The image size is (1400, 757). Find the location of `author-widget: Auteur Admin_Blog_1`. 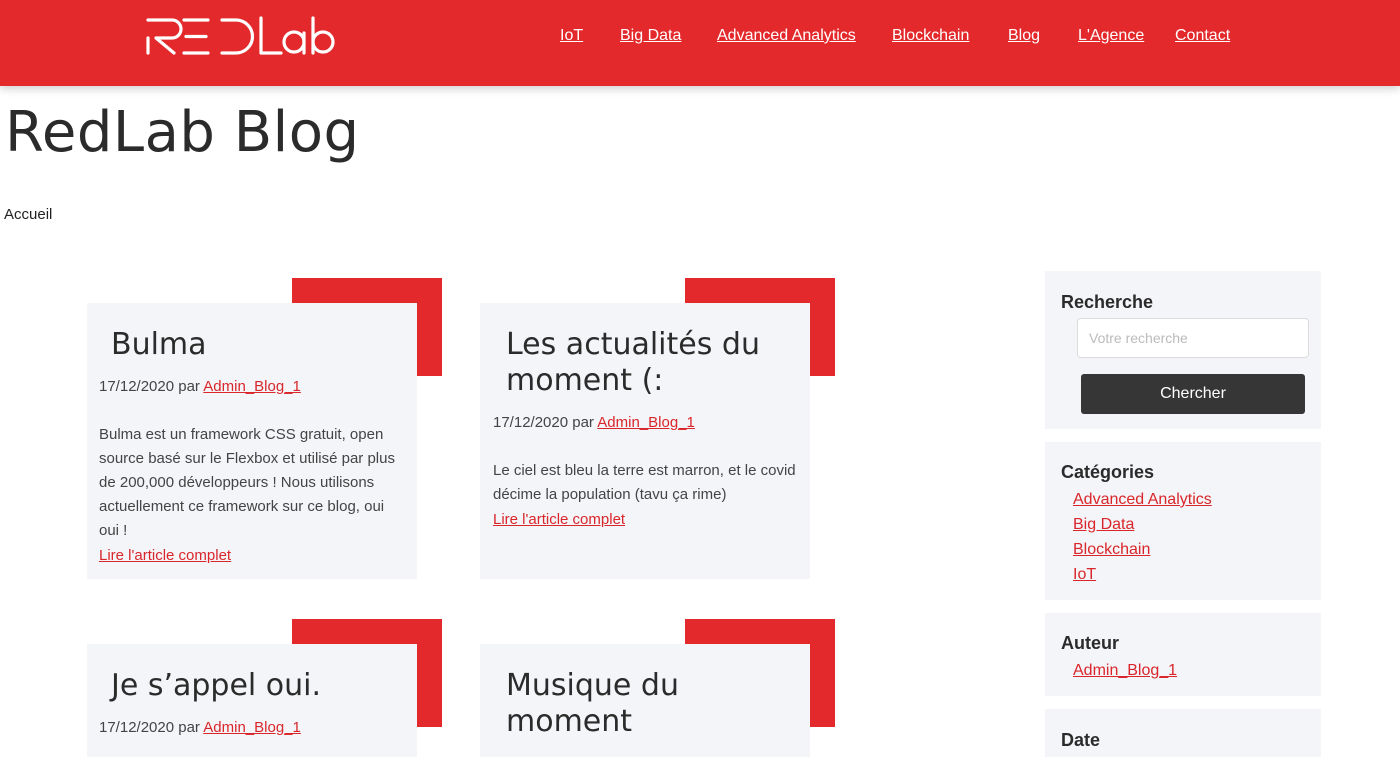

author-widget: Auteur Admin_Blog_1 is located at coordinates (1183, 654).